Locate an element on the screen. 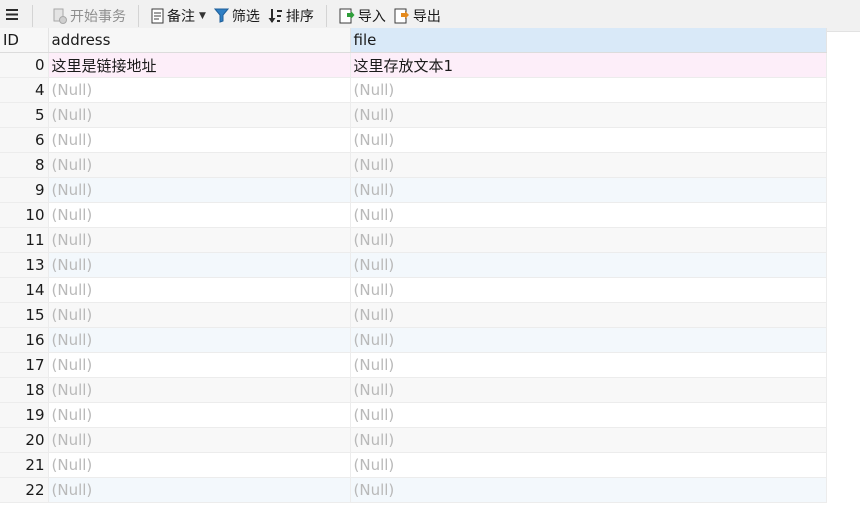 The width and height of the screenshot is (860, 523). table-row: 21 (Null) (Null) is located at coordinates (413, 465).